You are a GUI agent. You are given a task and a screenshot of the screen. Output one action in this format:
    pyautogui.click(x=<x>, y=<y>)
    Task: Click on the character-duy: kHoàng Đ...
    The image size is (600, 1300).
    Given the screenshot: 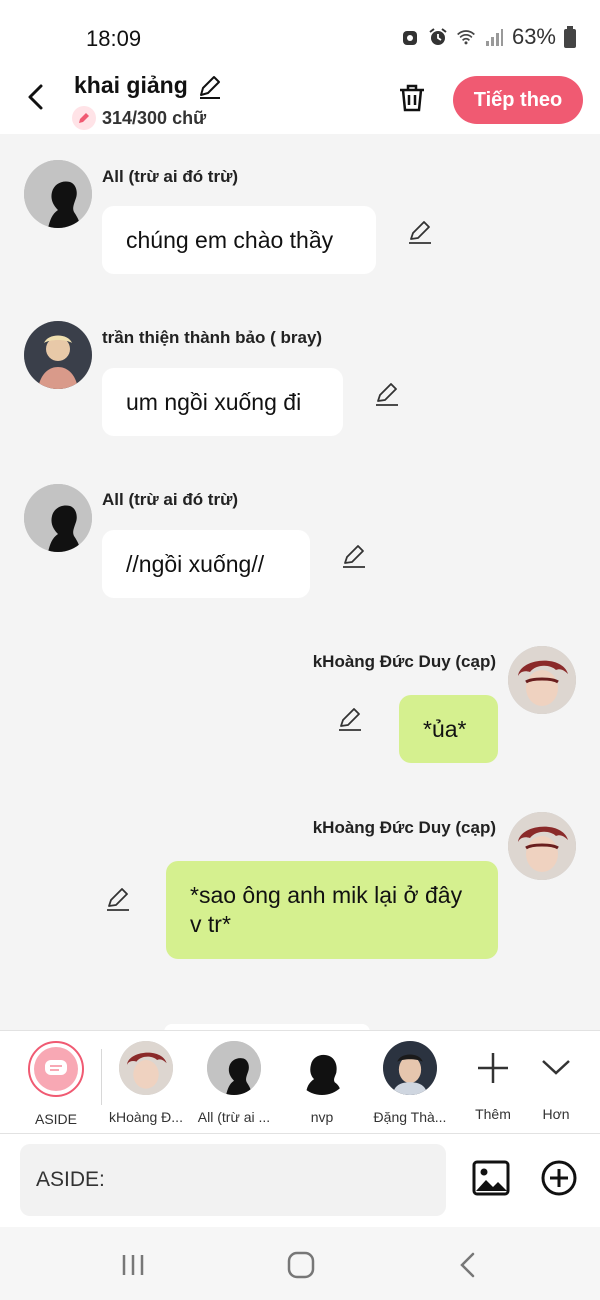 What is the action you would take?
    pyautogui.click(x=146, y=1083)
    